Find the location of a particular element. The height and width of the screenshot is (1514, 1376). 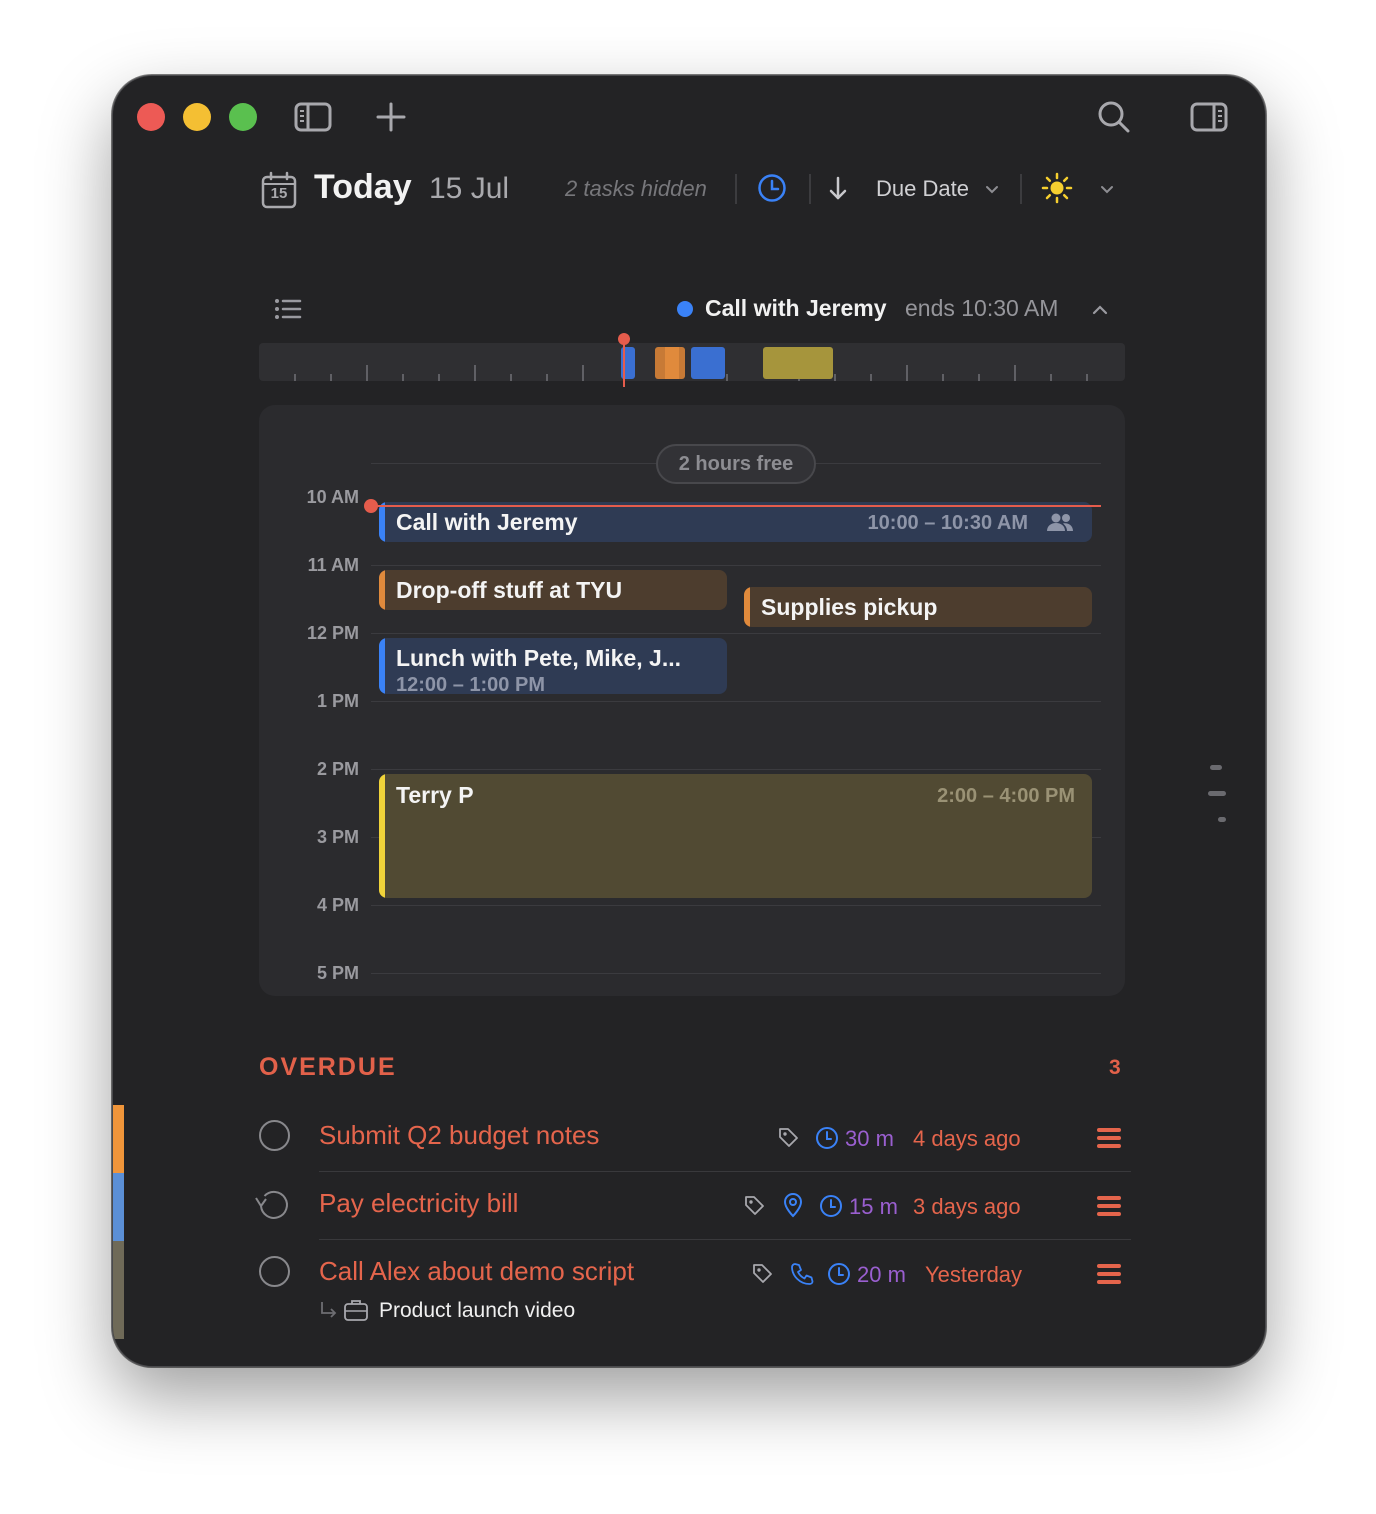

current-event-ends: ends 10:30 AM is located at coordinates (982, 308).